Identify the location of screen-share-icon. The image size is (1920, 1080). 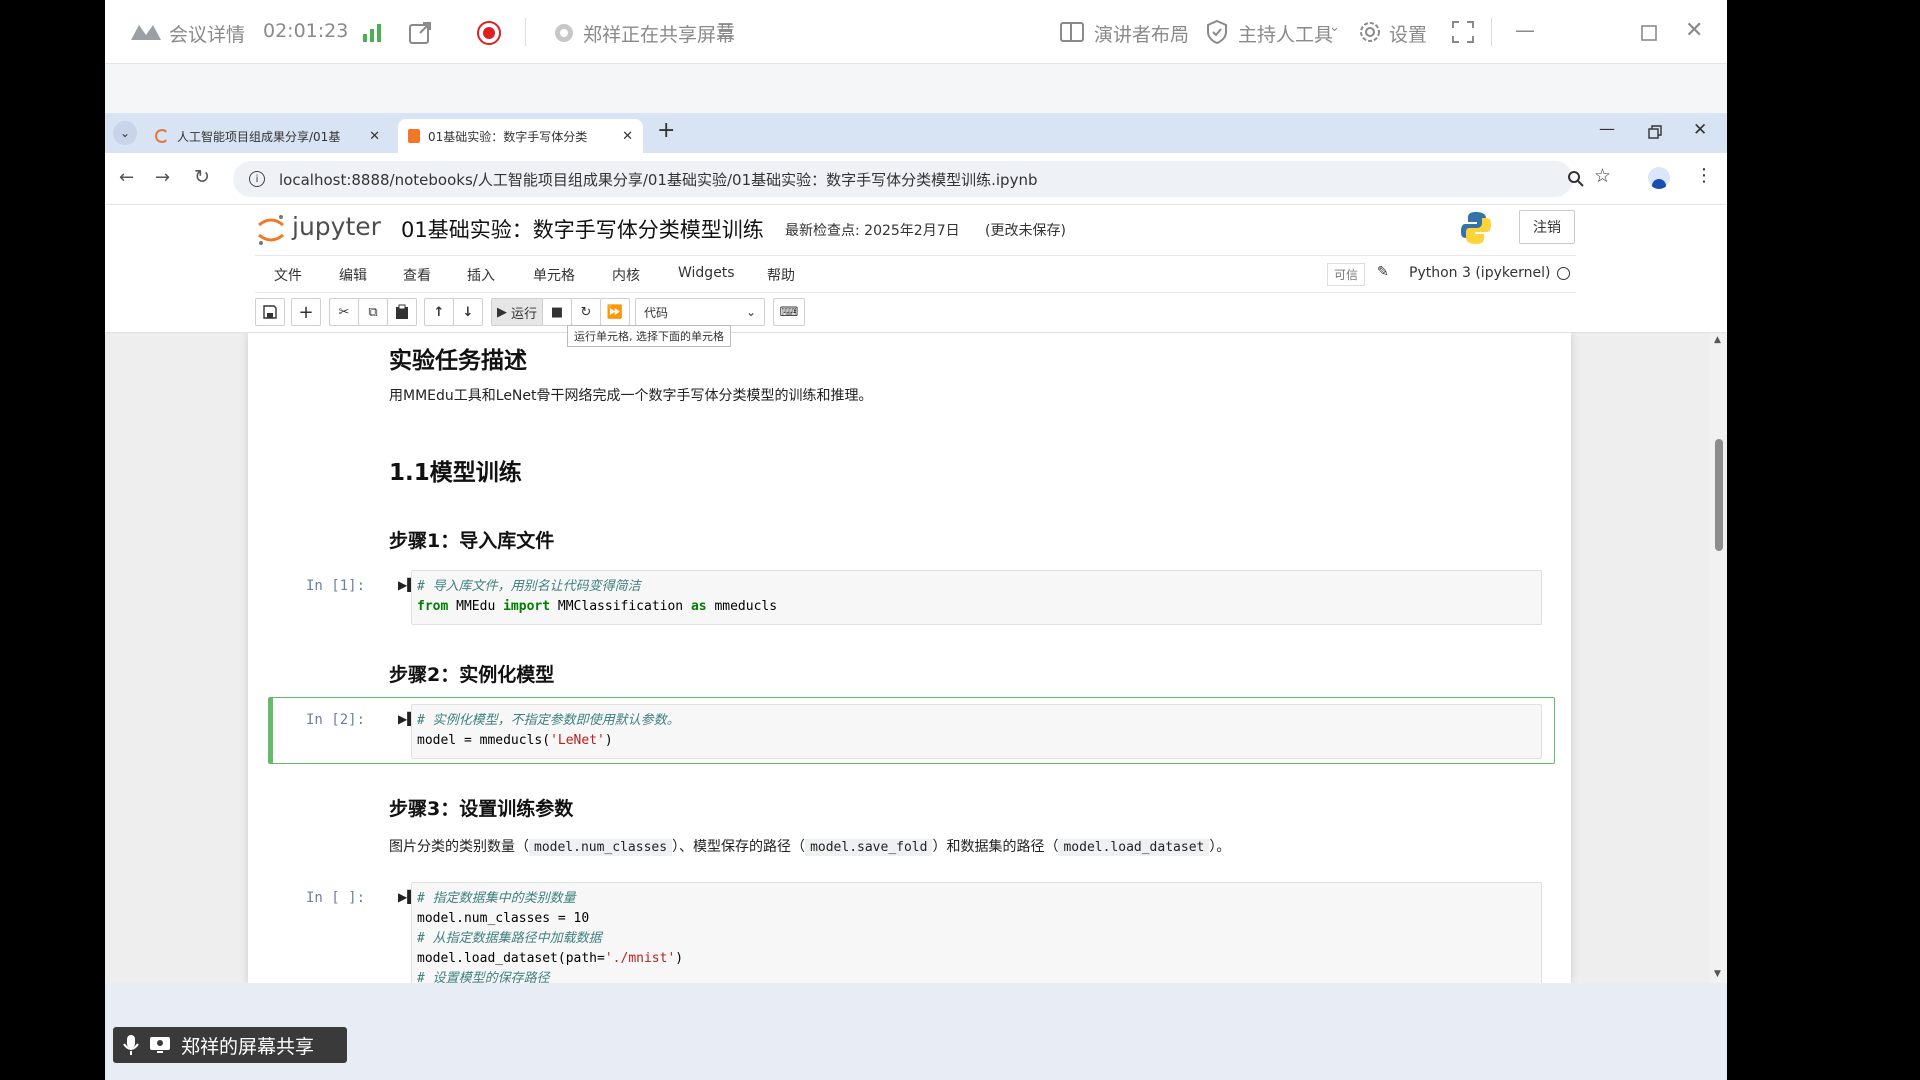
(160, 1045).